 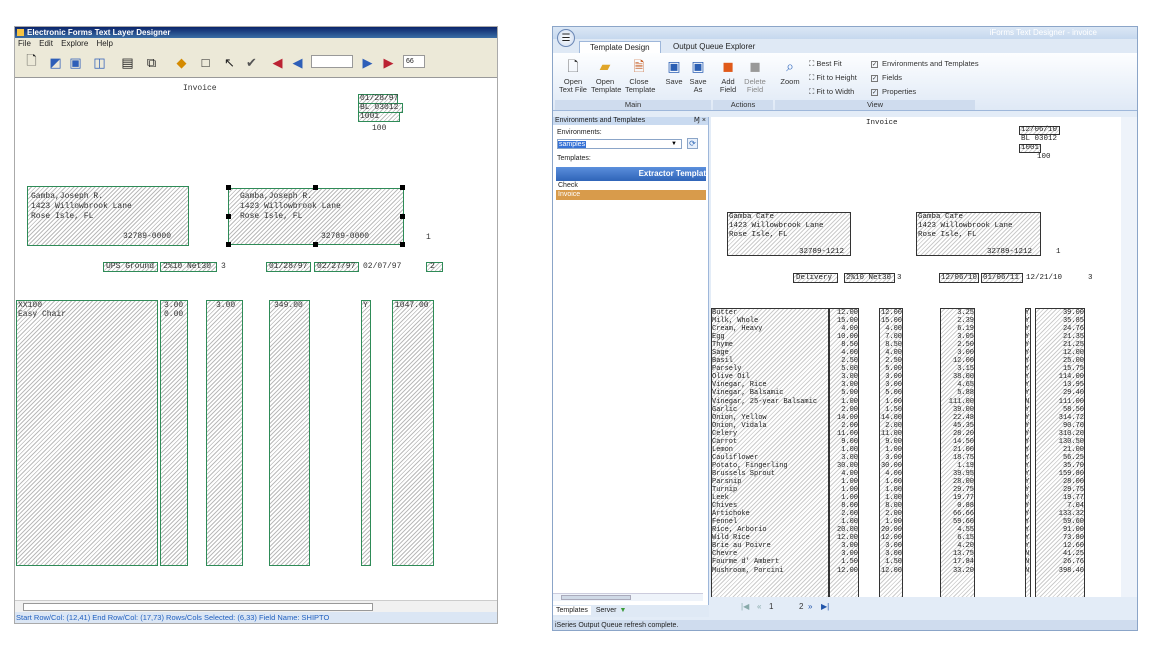 I want to click on menu-explore: Explore, so click(x=74, y=43).